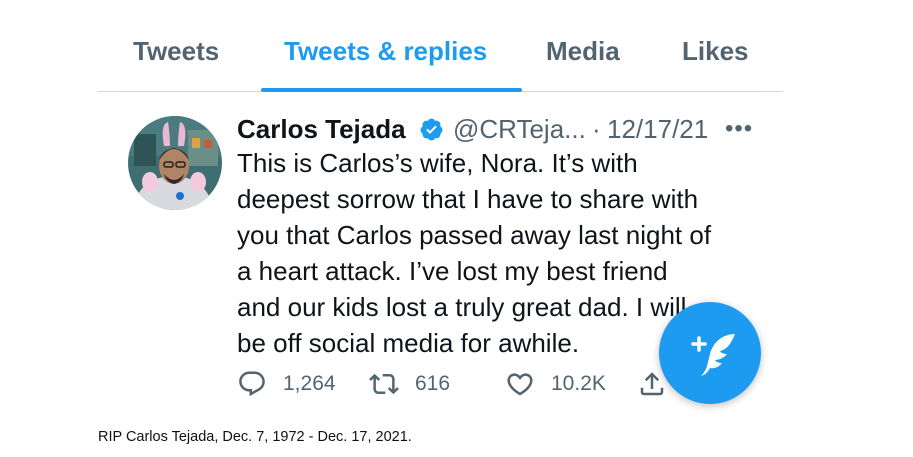 The width and height of the screenshot is (913, 457). Describe the element at coordinates (457, 384) in the screenshot. I see `tweet-actions: 1,264 616 10.2K` at that location.